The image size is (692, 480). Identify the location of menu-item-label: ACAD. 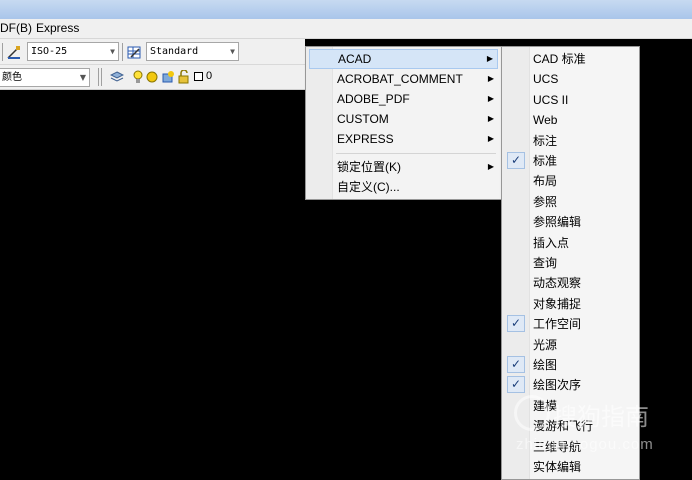
(355, 59).